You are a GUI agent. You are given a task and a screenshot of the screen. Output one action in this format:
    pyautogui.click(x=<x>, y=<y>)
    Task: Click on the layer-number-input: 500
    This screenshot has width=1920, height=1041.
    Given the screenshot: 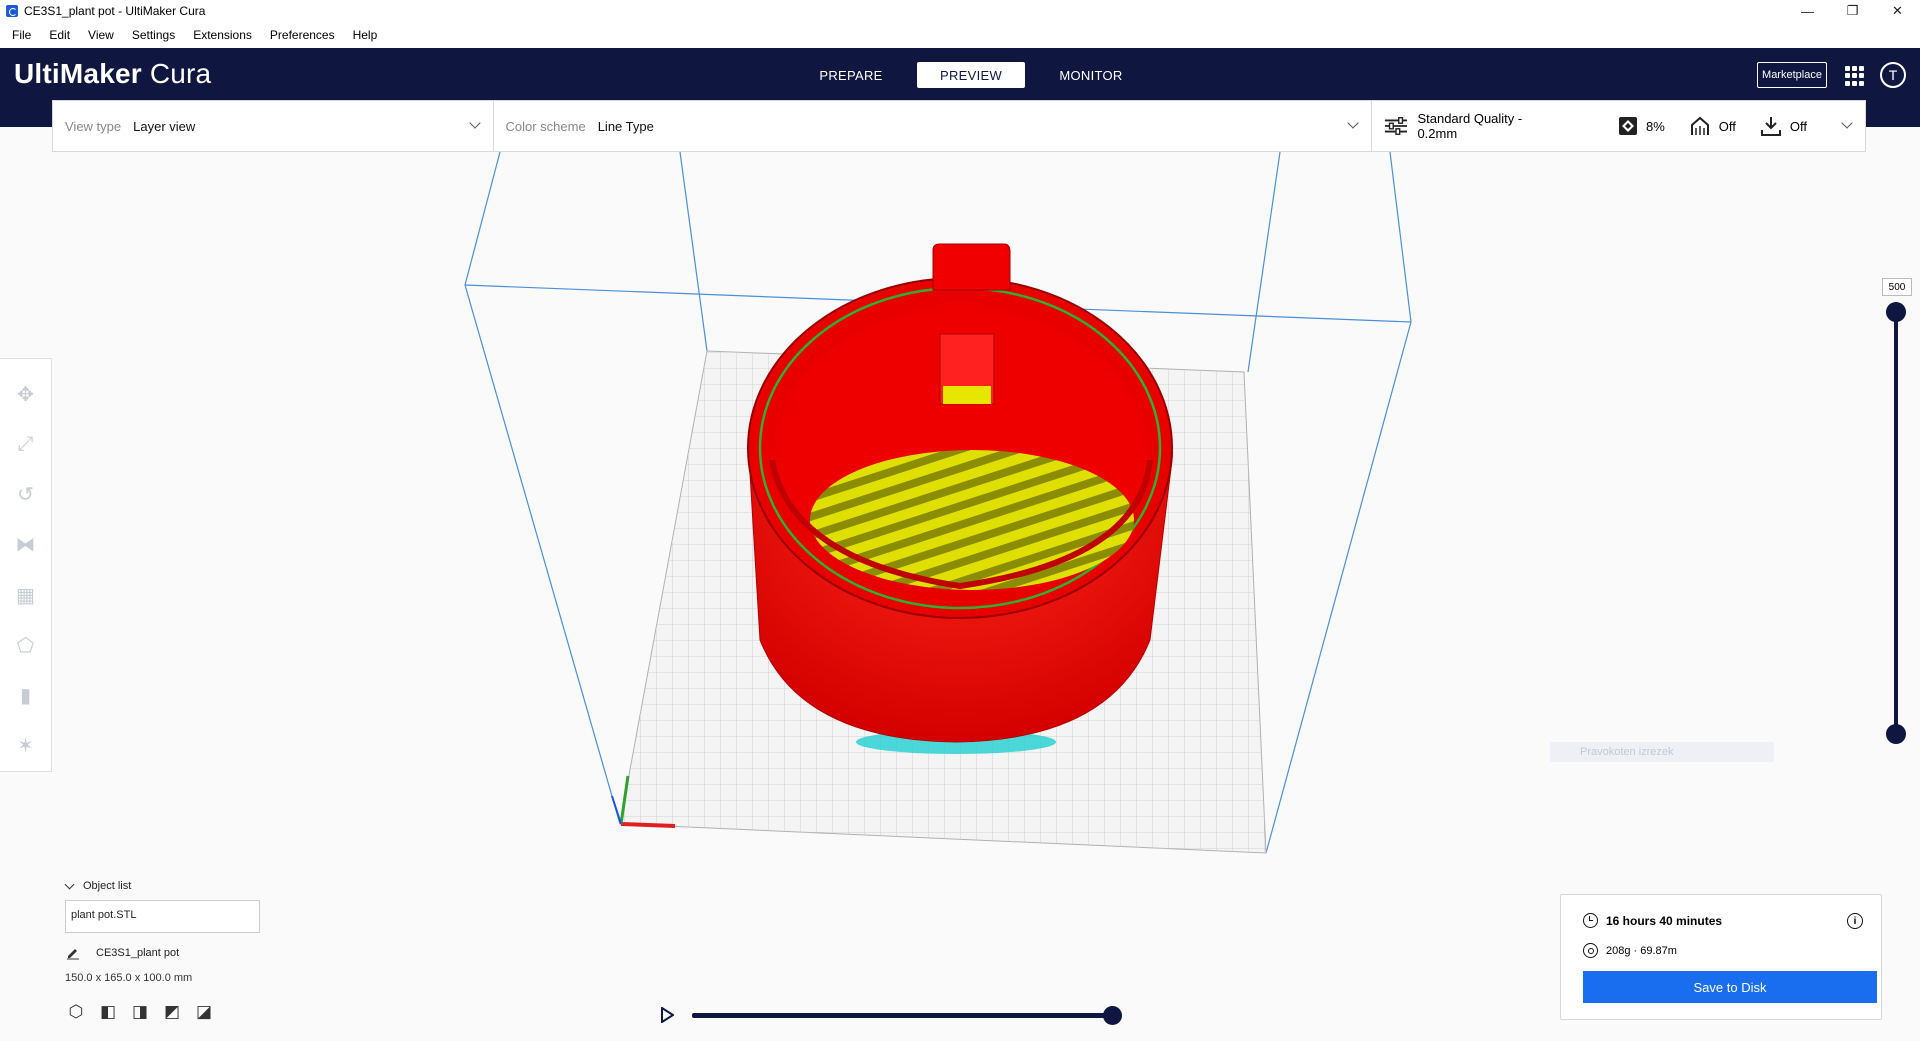 What is the action you would take?
    pyautogui.click(x=1897, y=287)
    